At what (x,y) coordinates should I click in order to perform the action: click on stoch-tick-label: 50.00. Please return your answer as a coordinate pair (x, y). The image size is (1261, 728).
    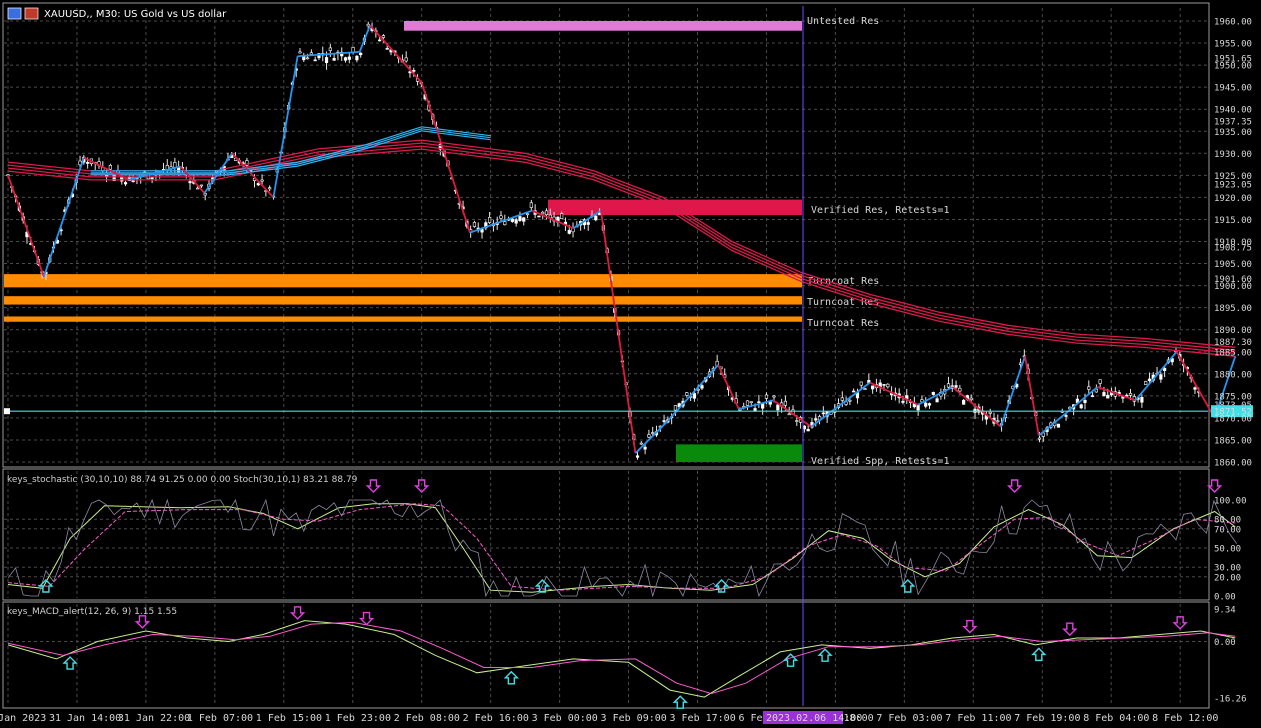
    Looking at the image, I should click on (1227, 550).